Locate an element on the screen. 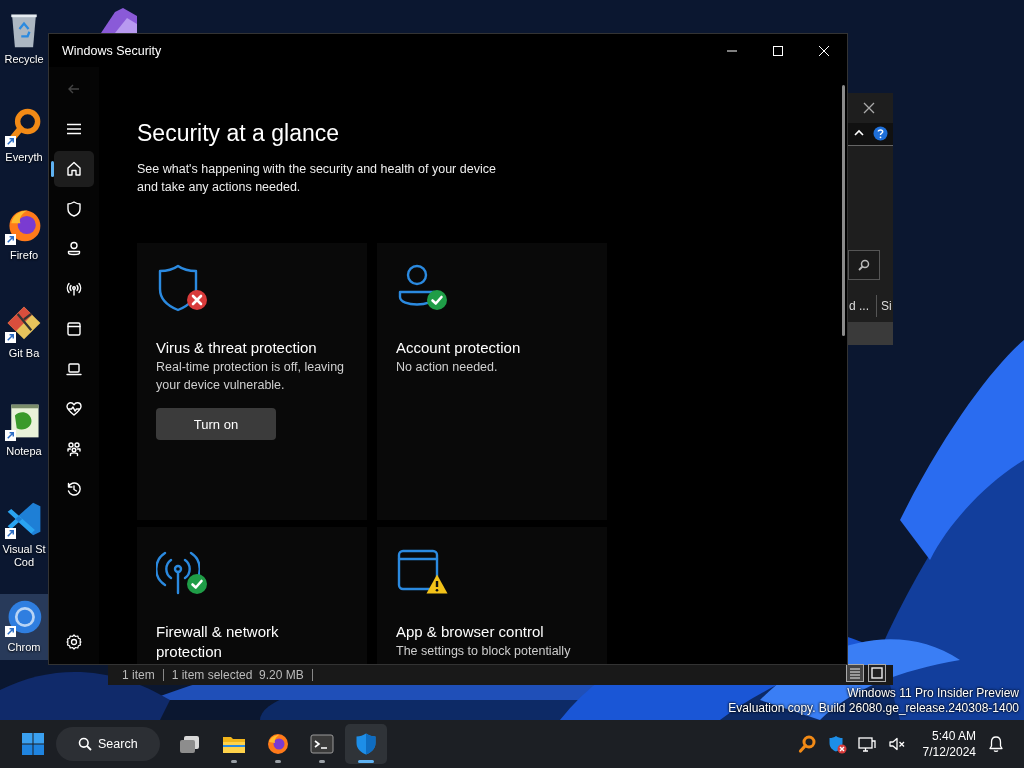 The image size is (1024, 768). clock-time: 5:40 AM is located at coordinates (953, 736).